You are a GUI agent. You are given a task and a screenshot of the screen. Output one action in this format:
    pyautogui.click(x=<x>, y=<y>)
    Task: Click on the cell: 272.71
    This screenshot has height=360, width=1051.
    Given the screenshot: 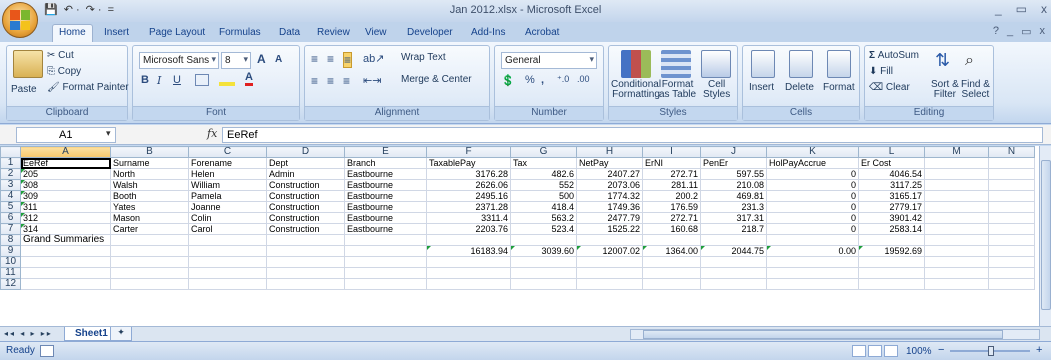 What is the action you would take?
    pyautogui.click(x=671, y=218)
    